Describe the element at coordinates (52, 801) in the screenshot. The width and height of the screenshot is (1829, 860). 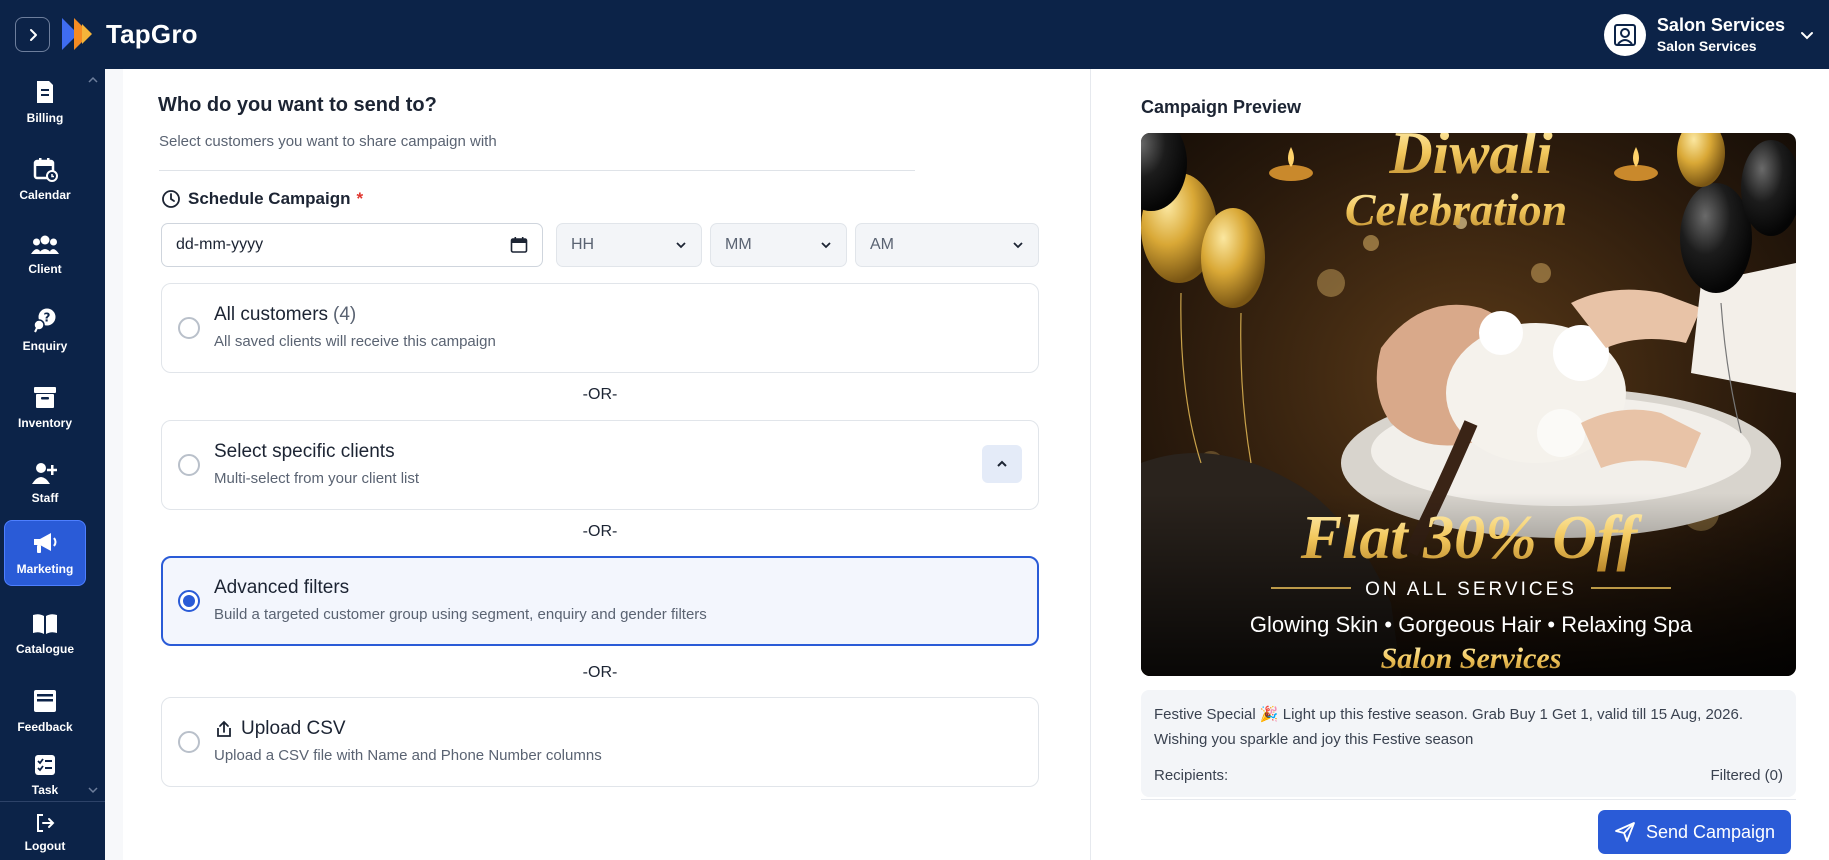
I see `sidebar-divider` at that location.